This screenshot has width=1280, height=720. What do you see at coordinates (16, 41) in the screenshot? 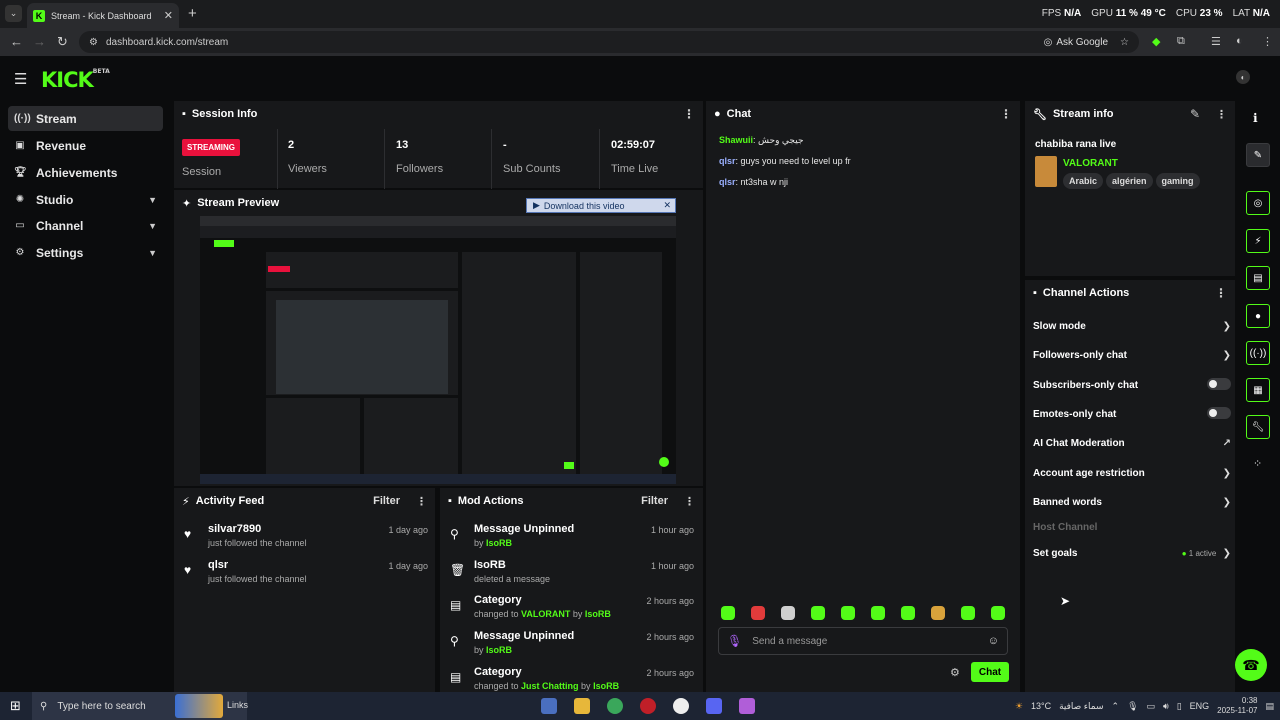
I see `back-icon: ←` at bounding box center [16, 41].